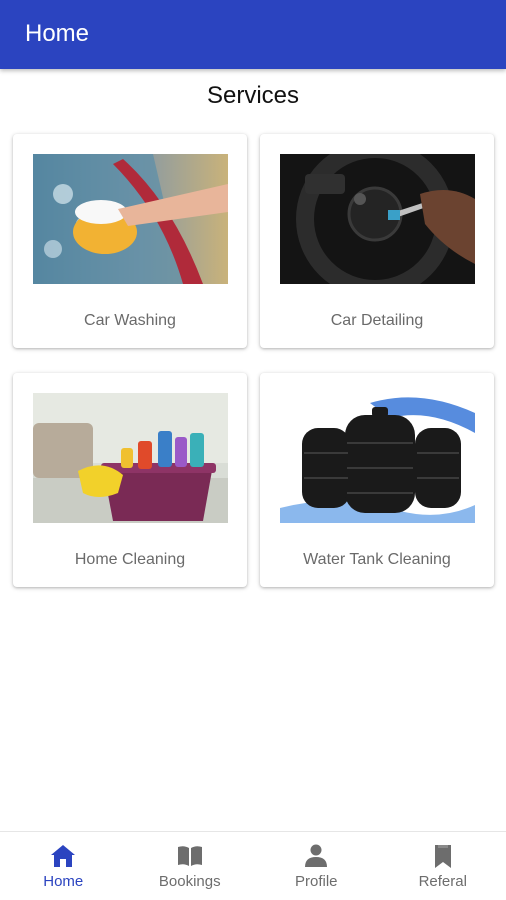 The height and width of the screenshot is (900, 506). I want to click on service-card-car-washing: Car Washing, so click(130, 241).